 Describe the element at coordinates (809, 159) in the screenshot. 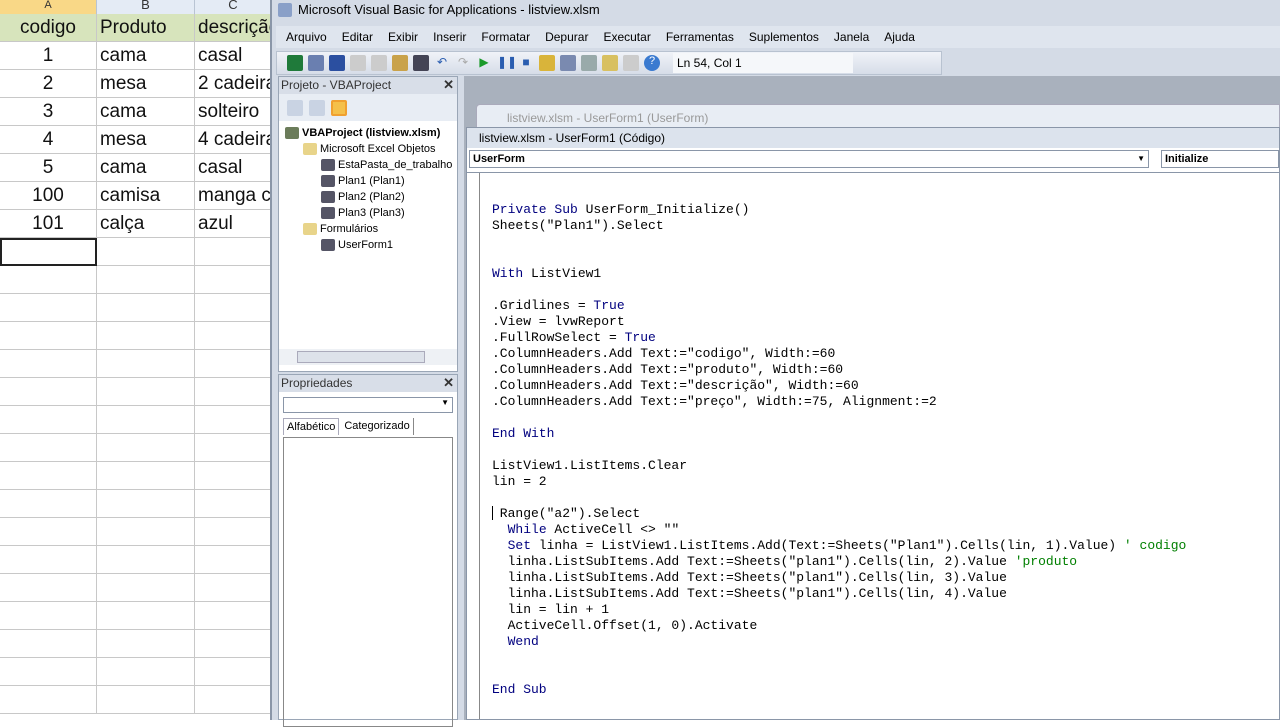

I see `object-select: UserForm ▼` at that location.